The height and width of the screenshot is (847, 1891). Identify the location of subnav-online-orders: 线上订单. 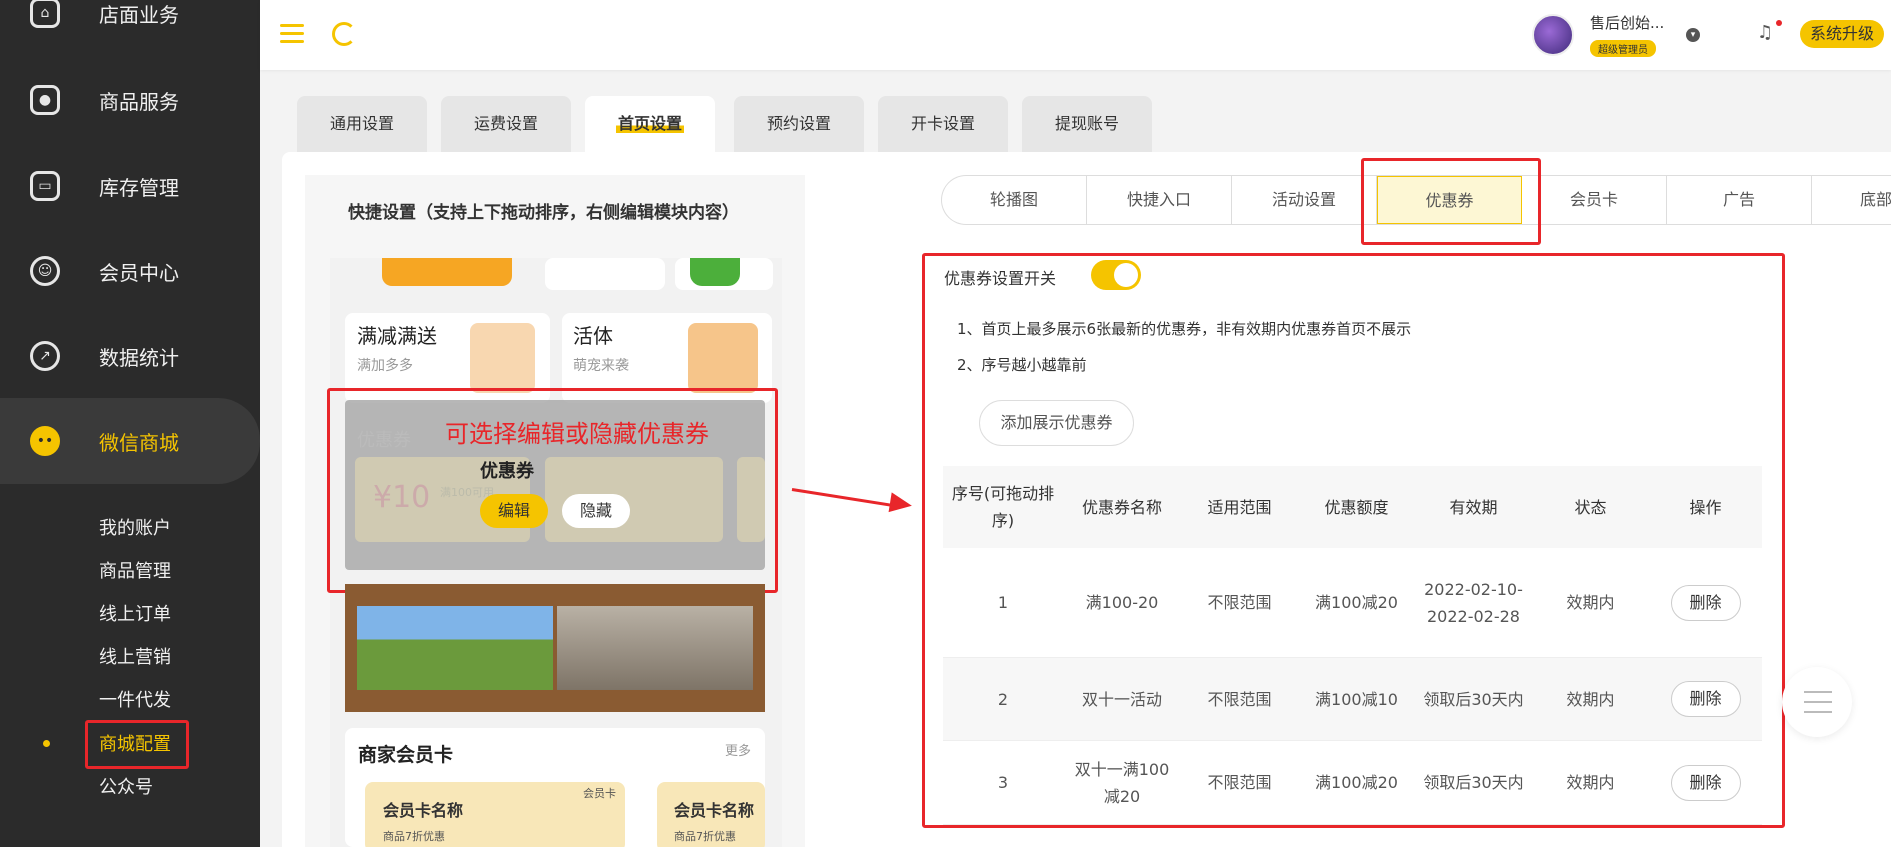
(135, 613).